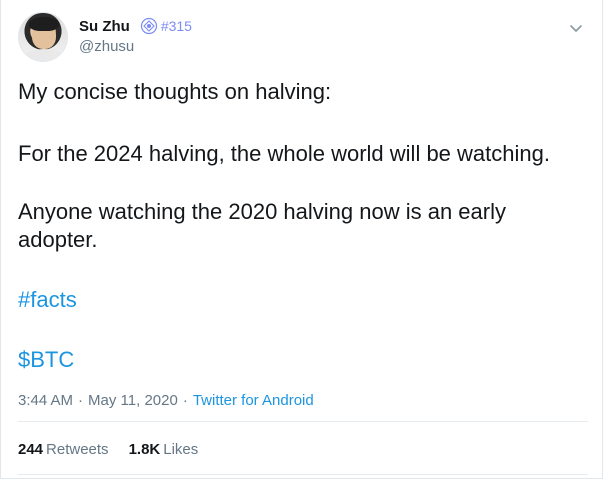 This screenshot has height=479, width=603. What do you see at coordinates (31, 449) in the screenshot?
I see `retweets-count: 244` at bounding box center [31, 449].